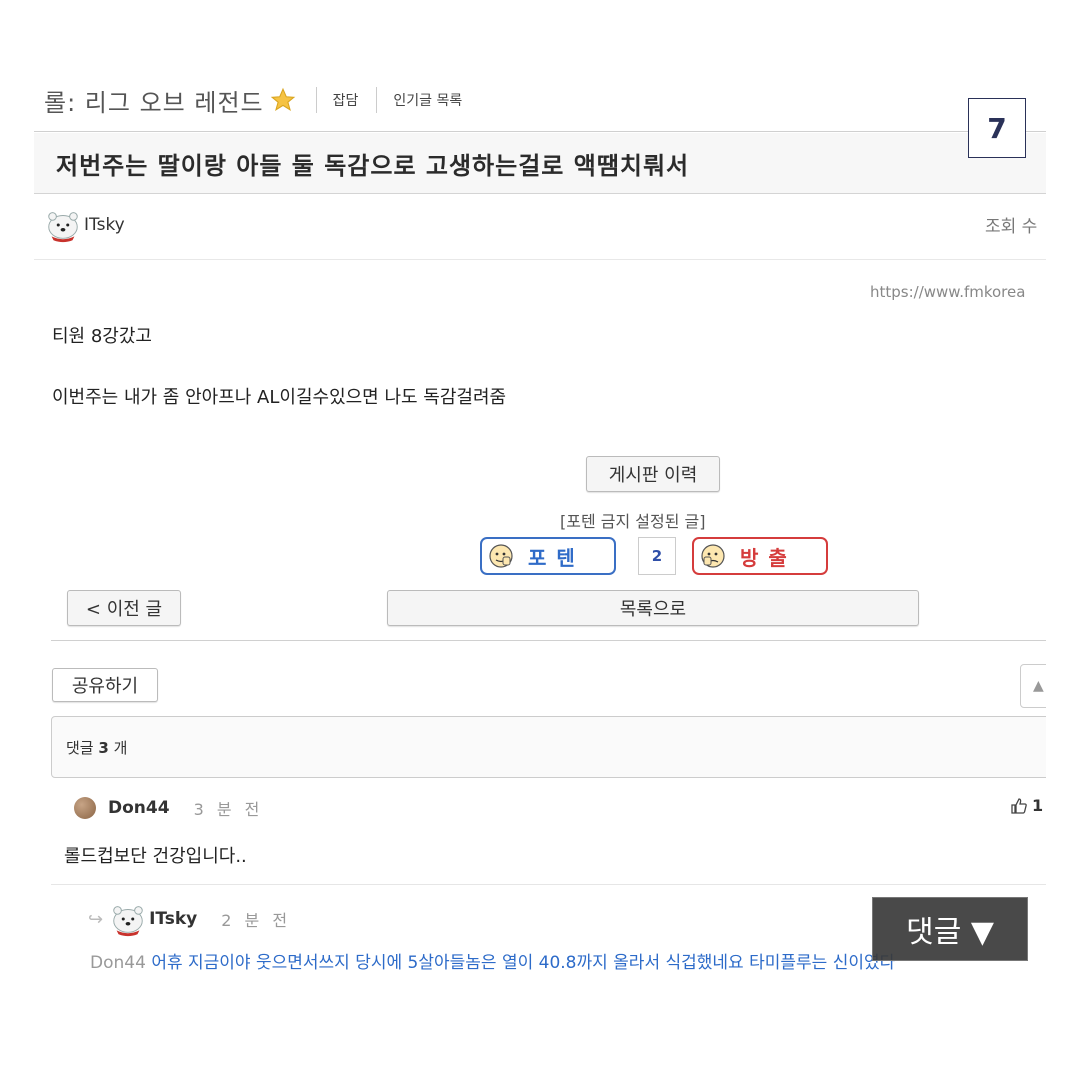  I want to click on banish-label: 방출, so click(768, 557).